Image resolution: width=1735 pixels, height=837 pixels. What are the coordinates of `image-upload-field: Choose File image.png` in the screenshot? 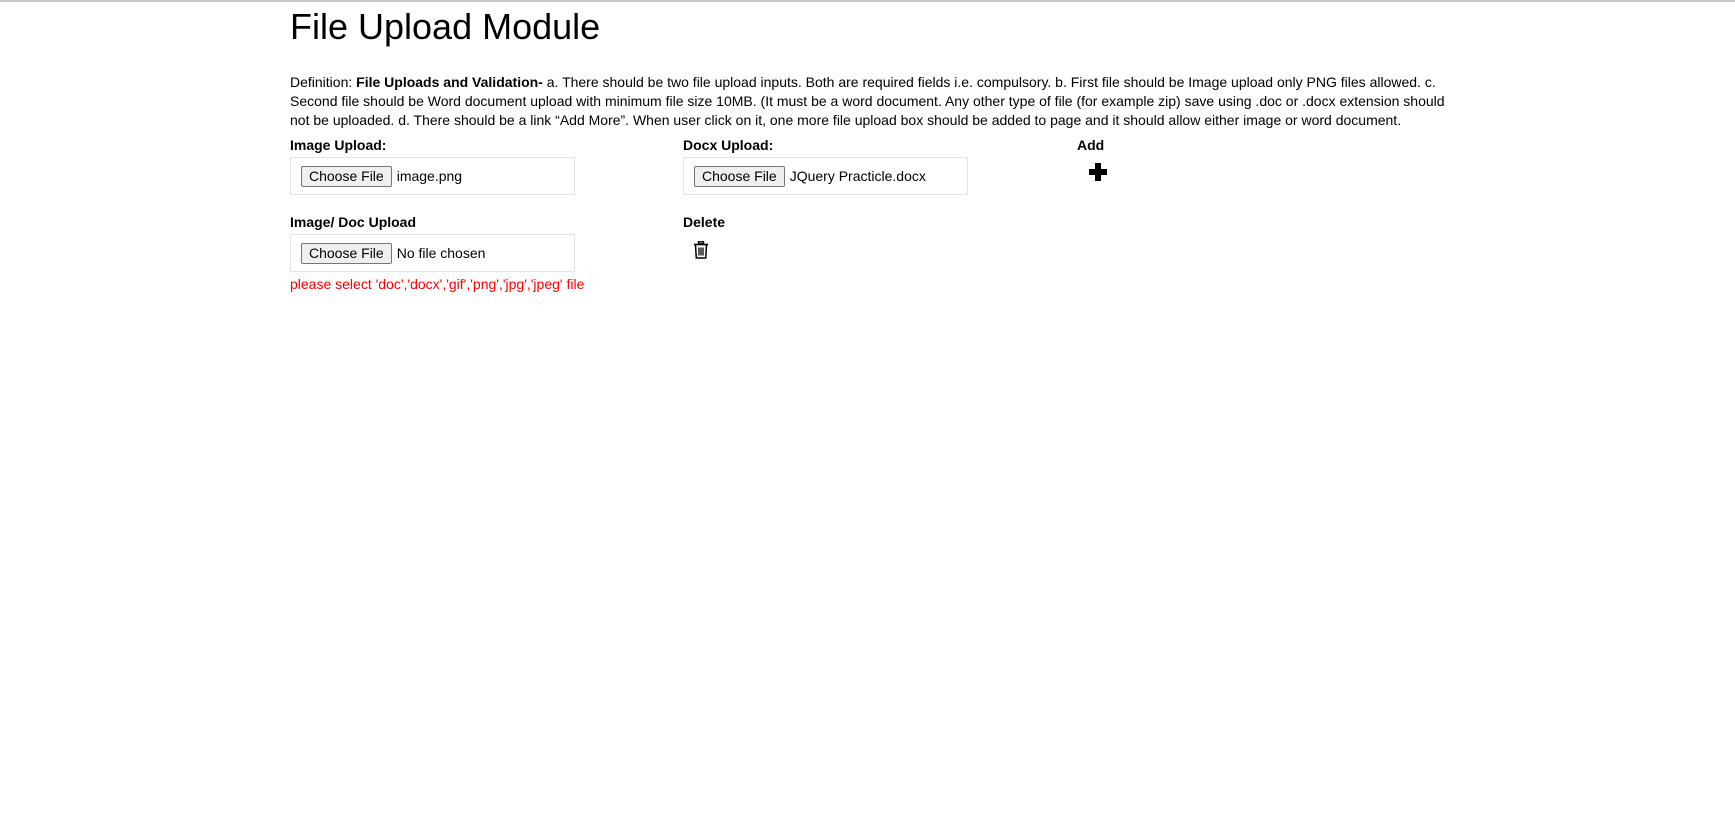 It's located at (432, 176).